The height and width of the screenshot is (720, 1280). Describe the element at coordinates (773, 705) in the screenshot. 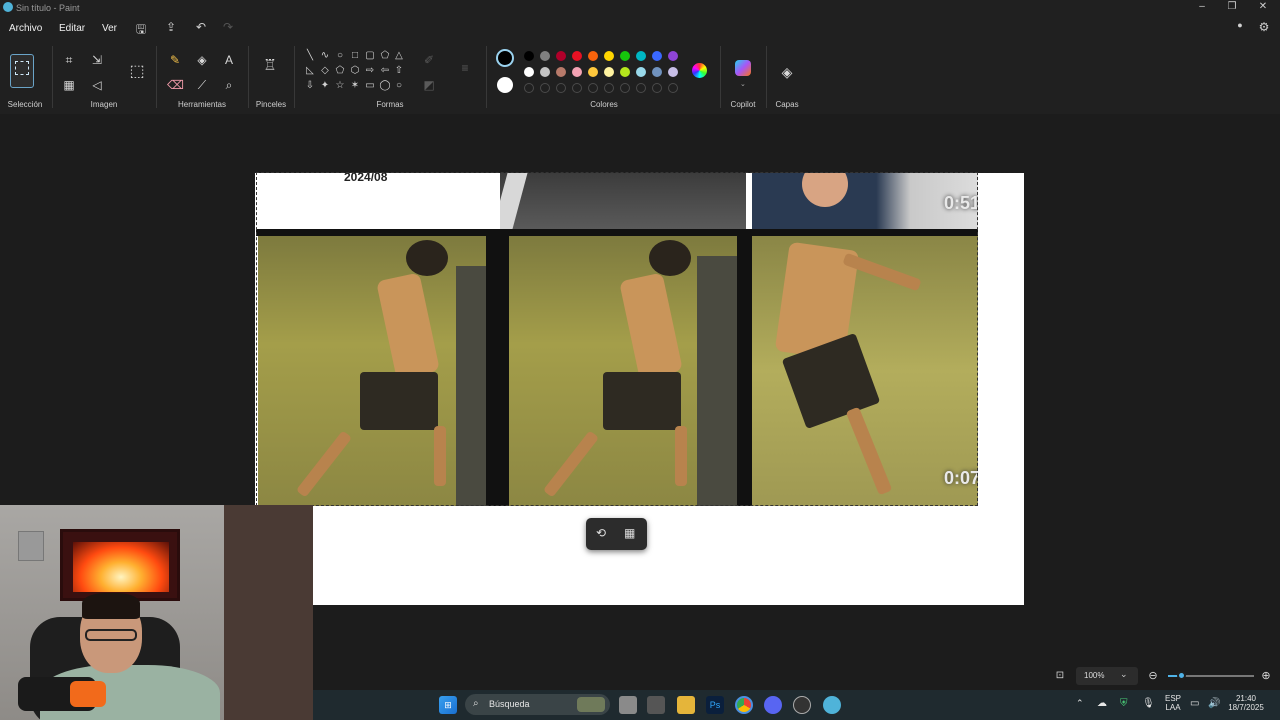

I see `discord-icon` at that location.